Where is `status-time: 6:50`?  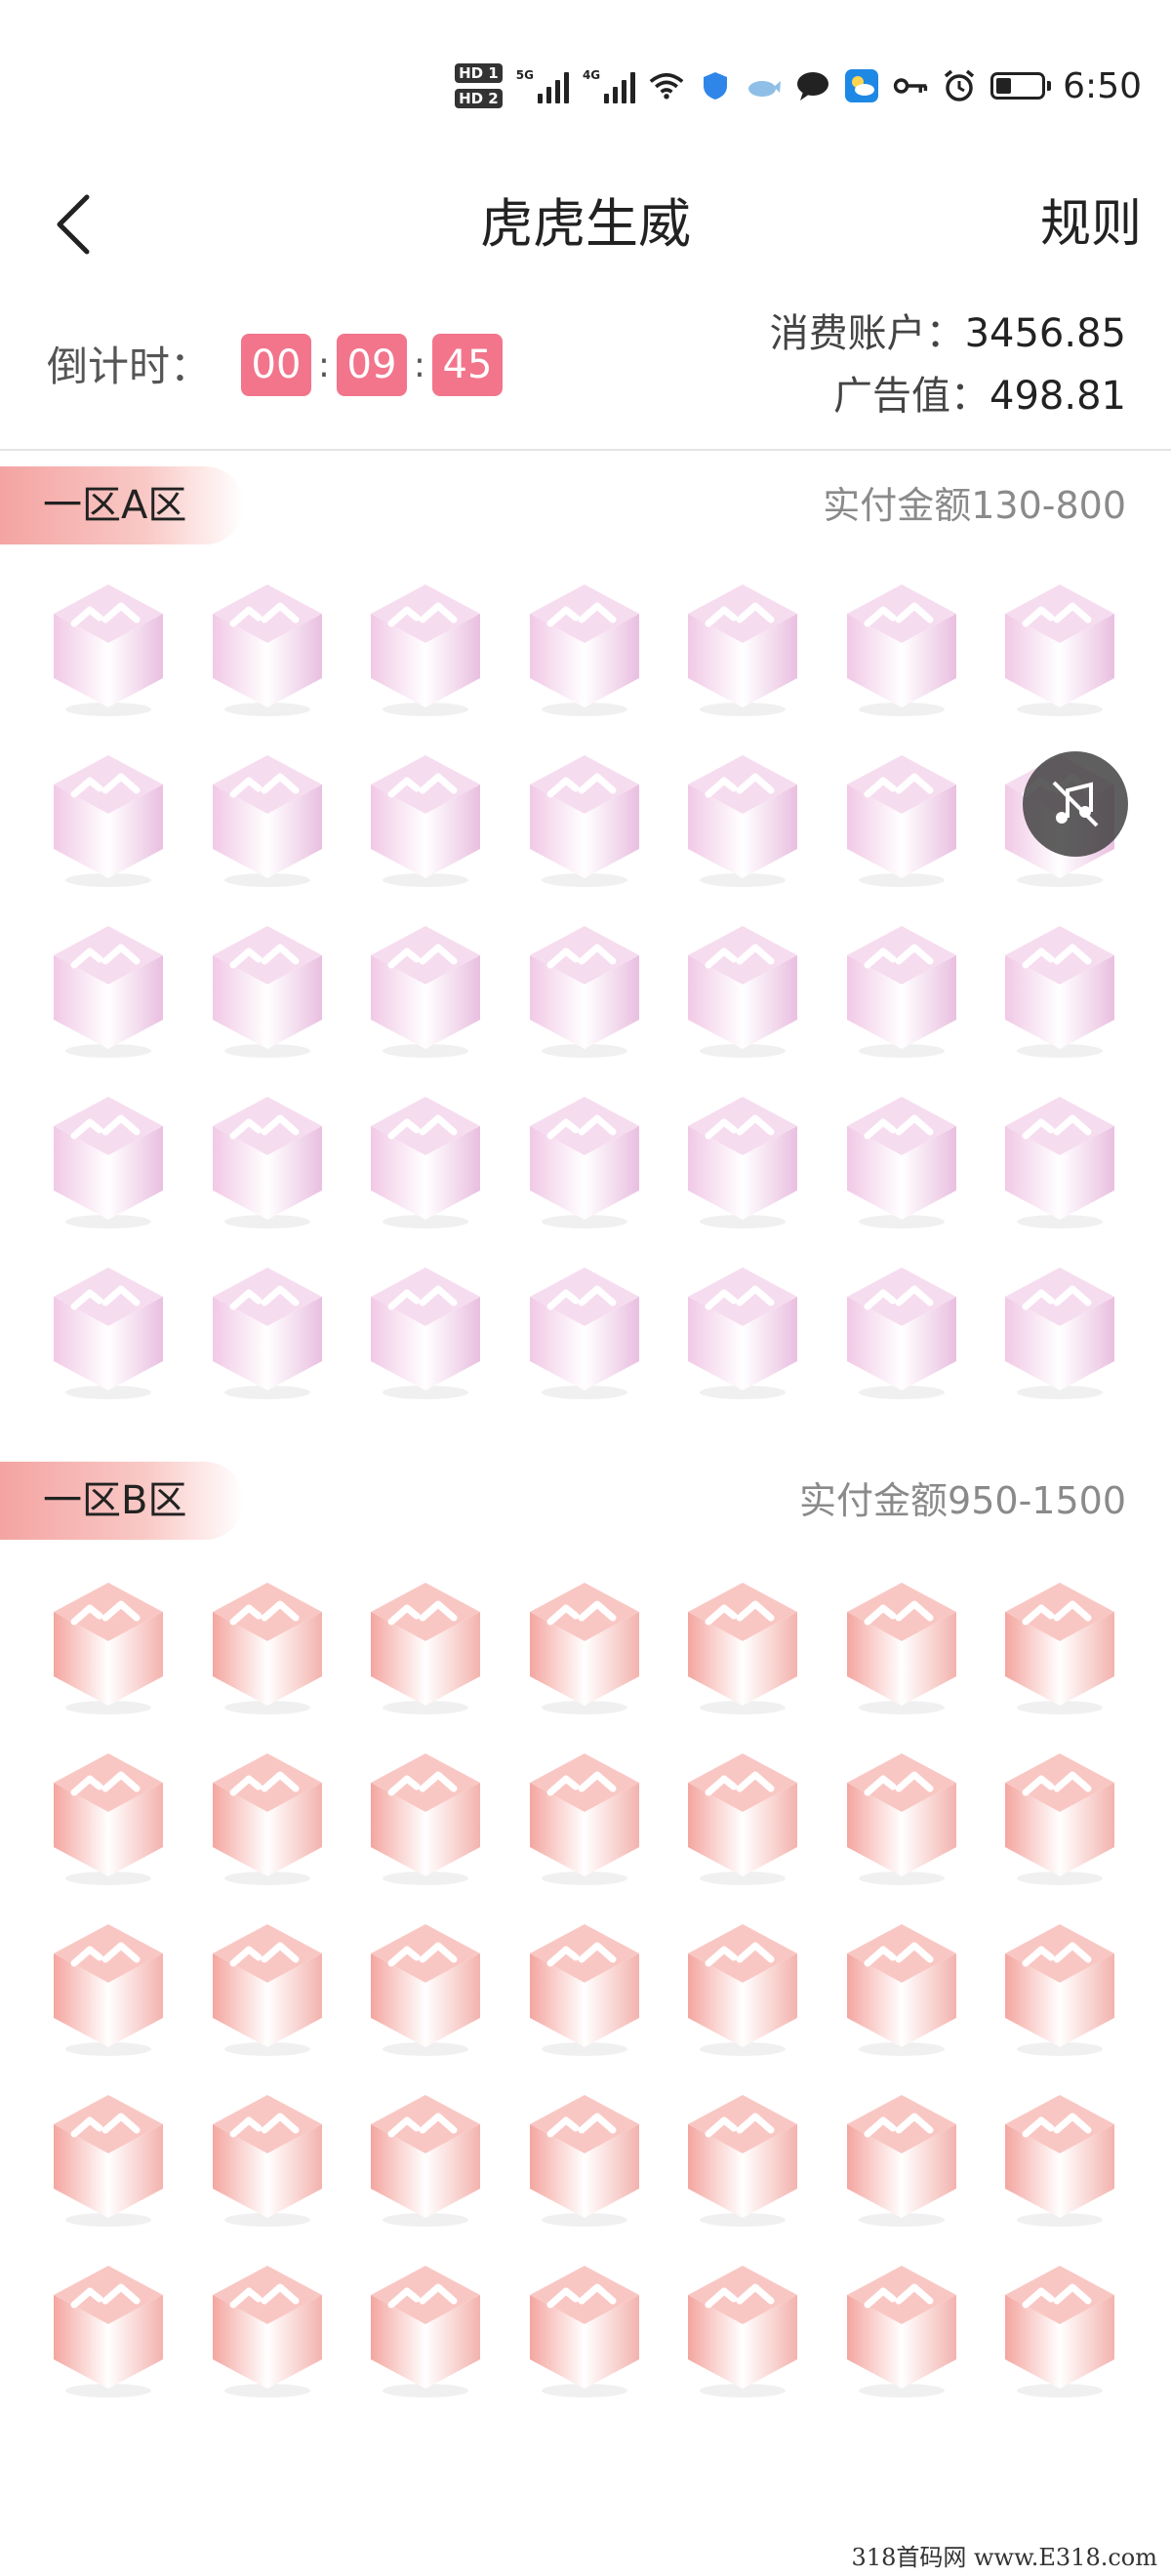
status-time: 6:50 is located at coordinates (1102, 85).